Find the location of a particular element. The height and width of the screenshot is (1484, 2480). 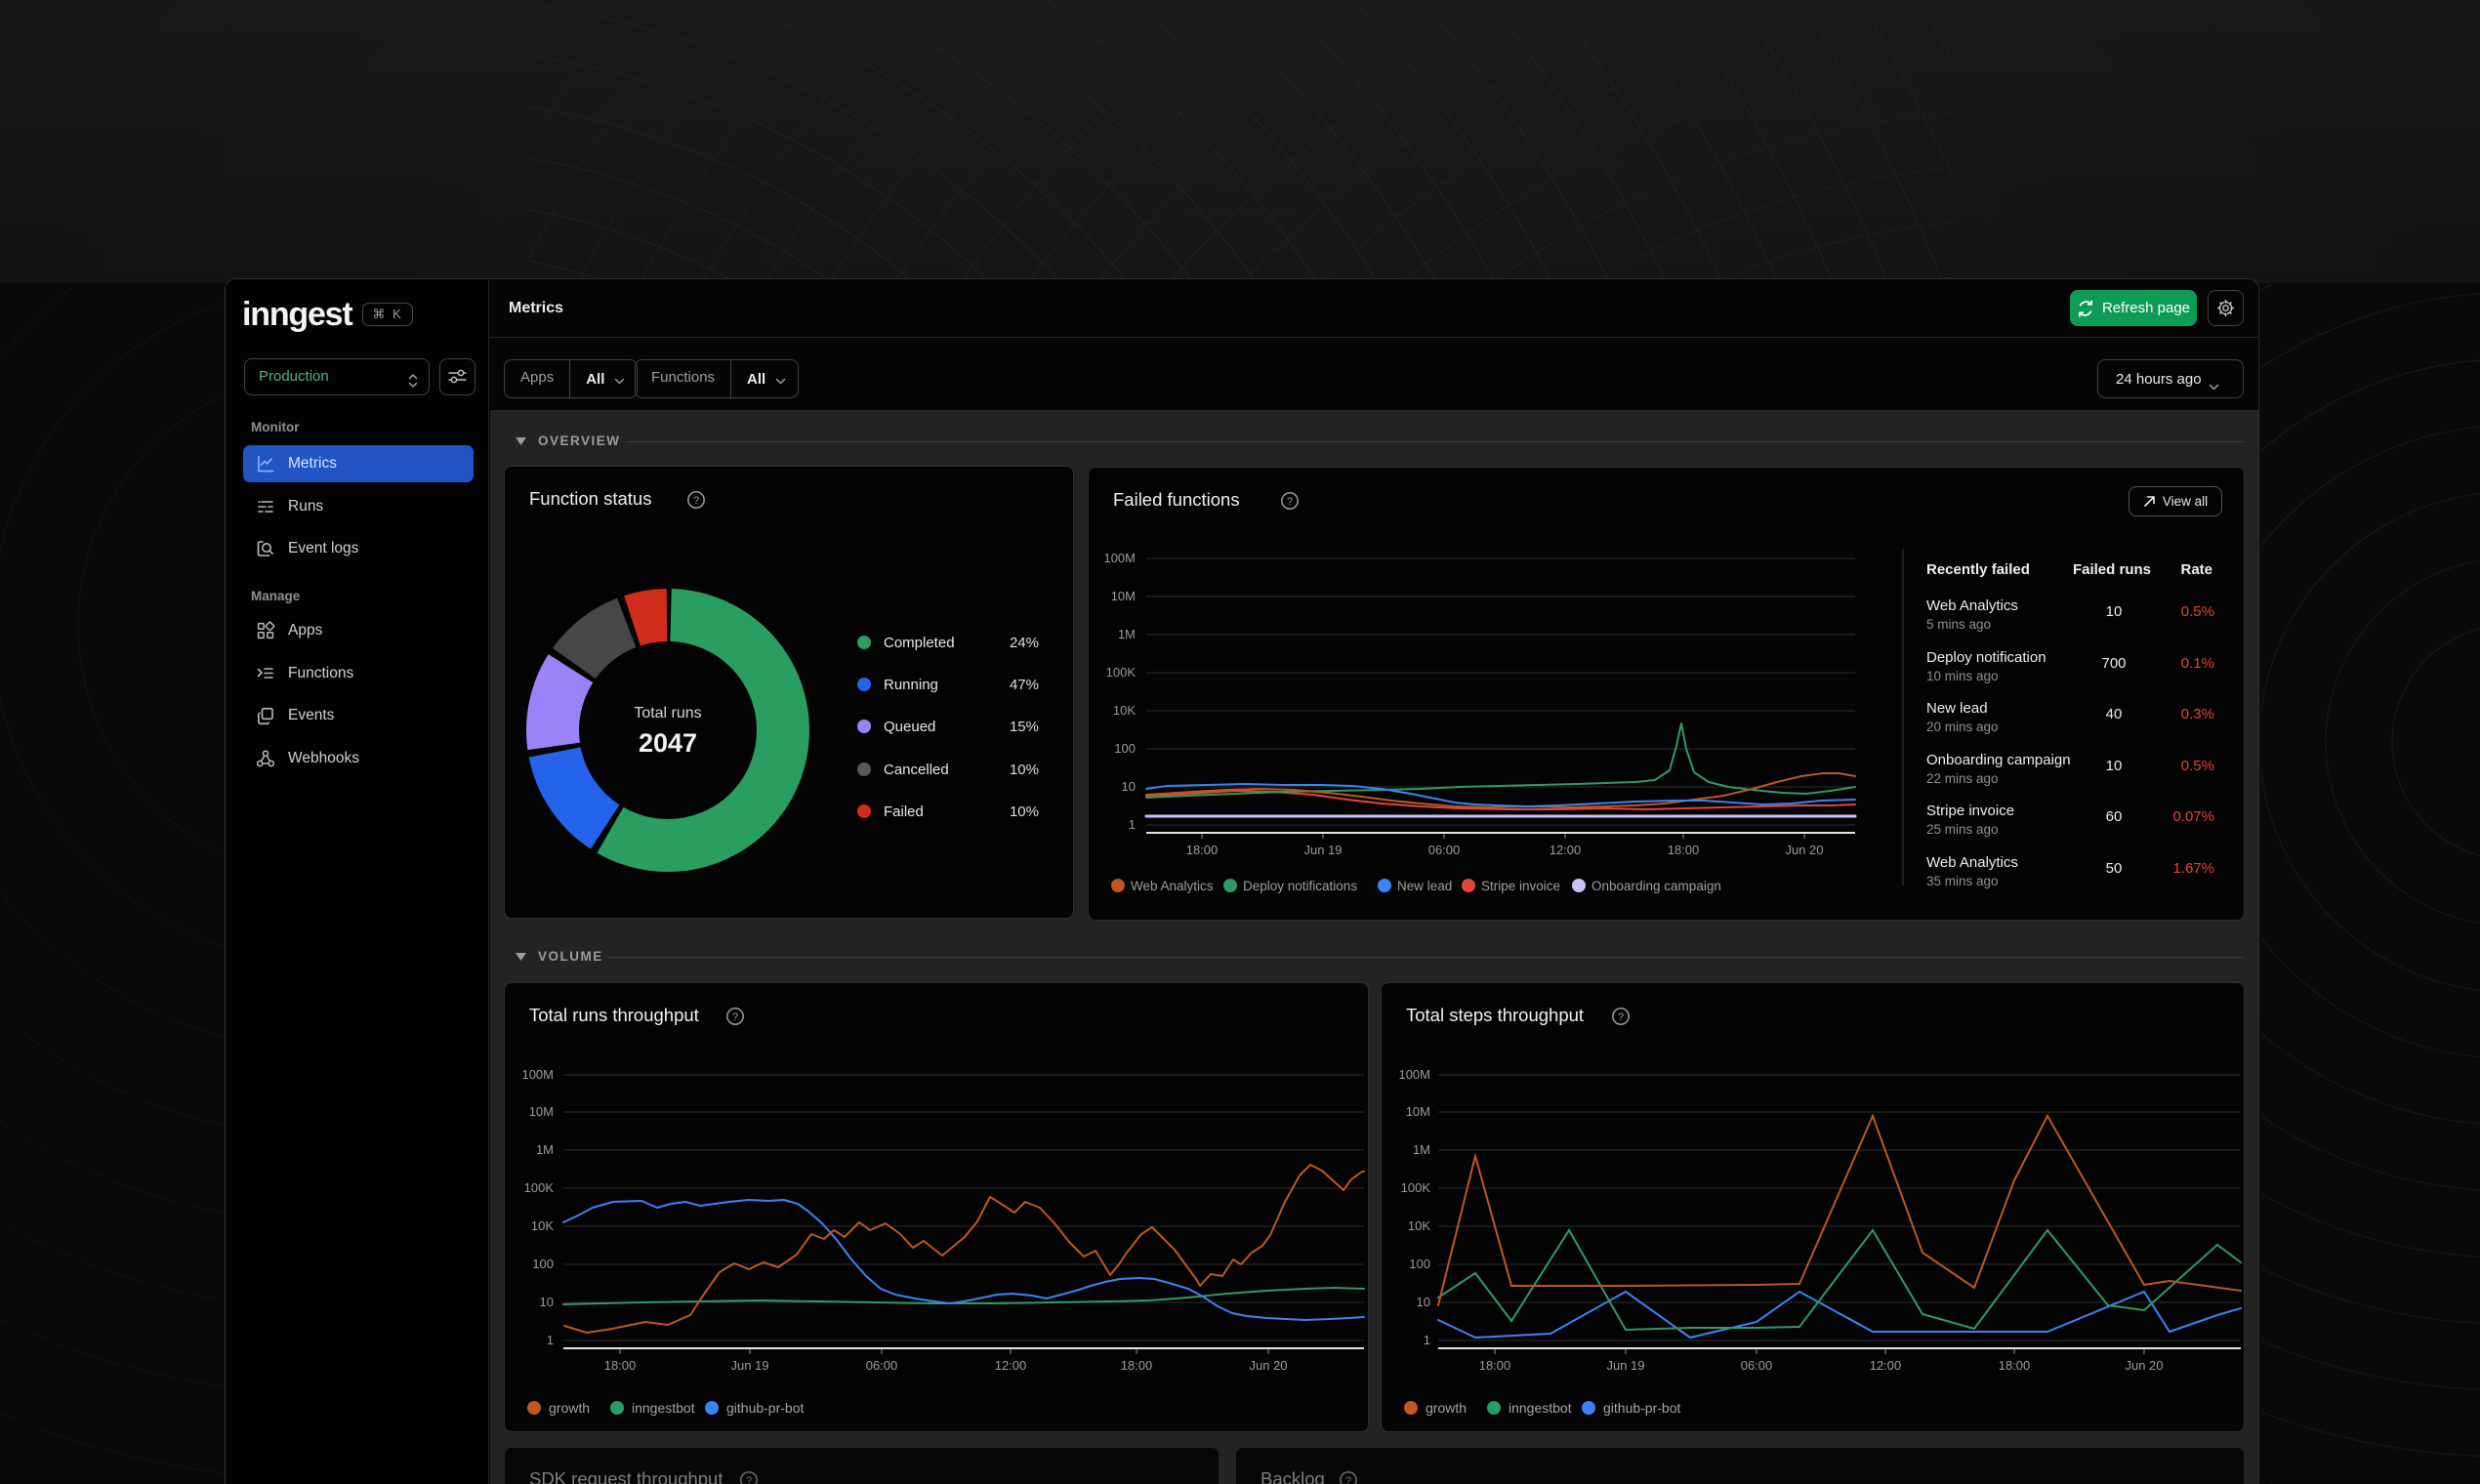

svg-text: Running is located at coordinates (911, 685).